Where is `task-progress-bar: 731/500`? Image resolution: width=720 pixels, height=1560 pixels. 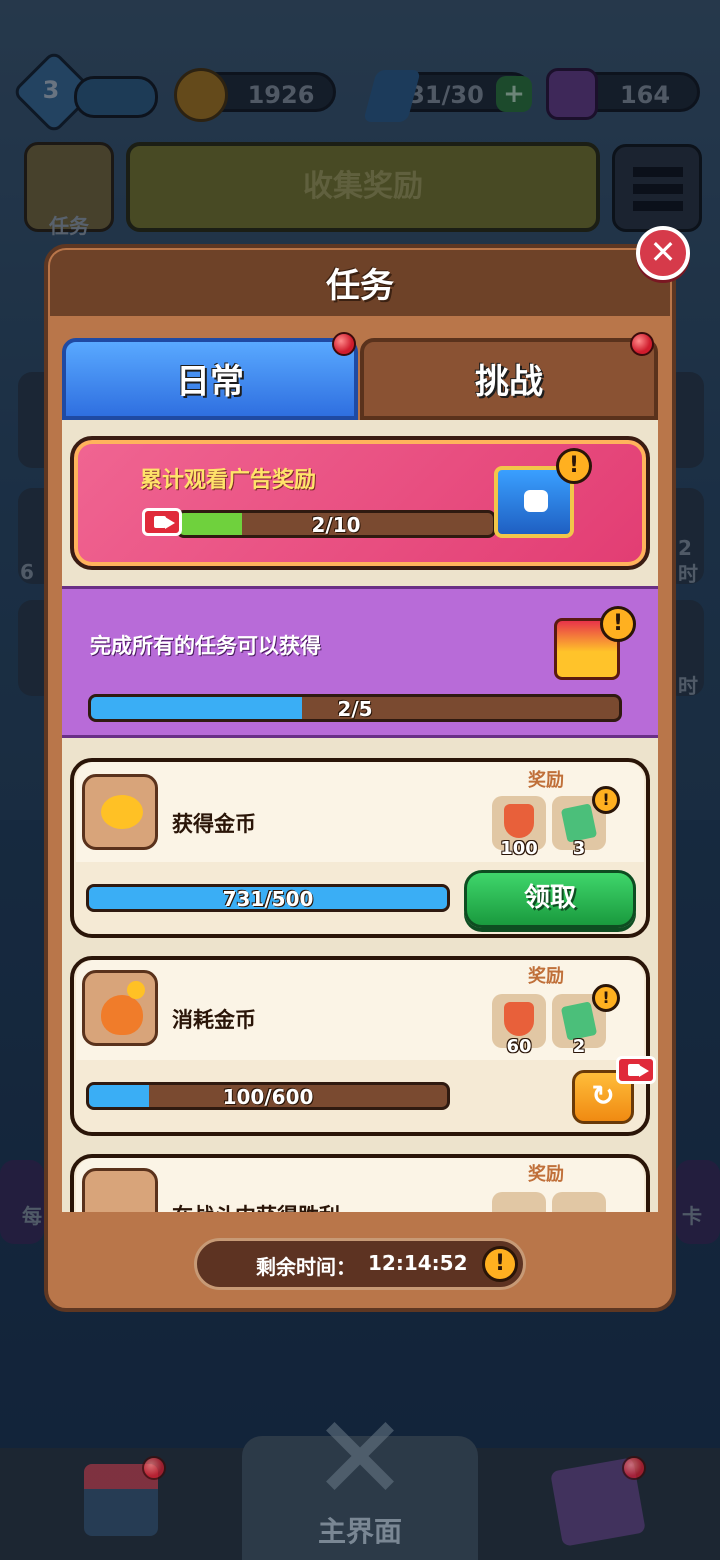 task-progress-bar: 731/500 is located at coordinates (268, 898).